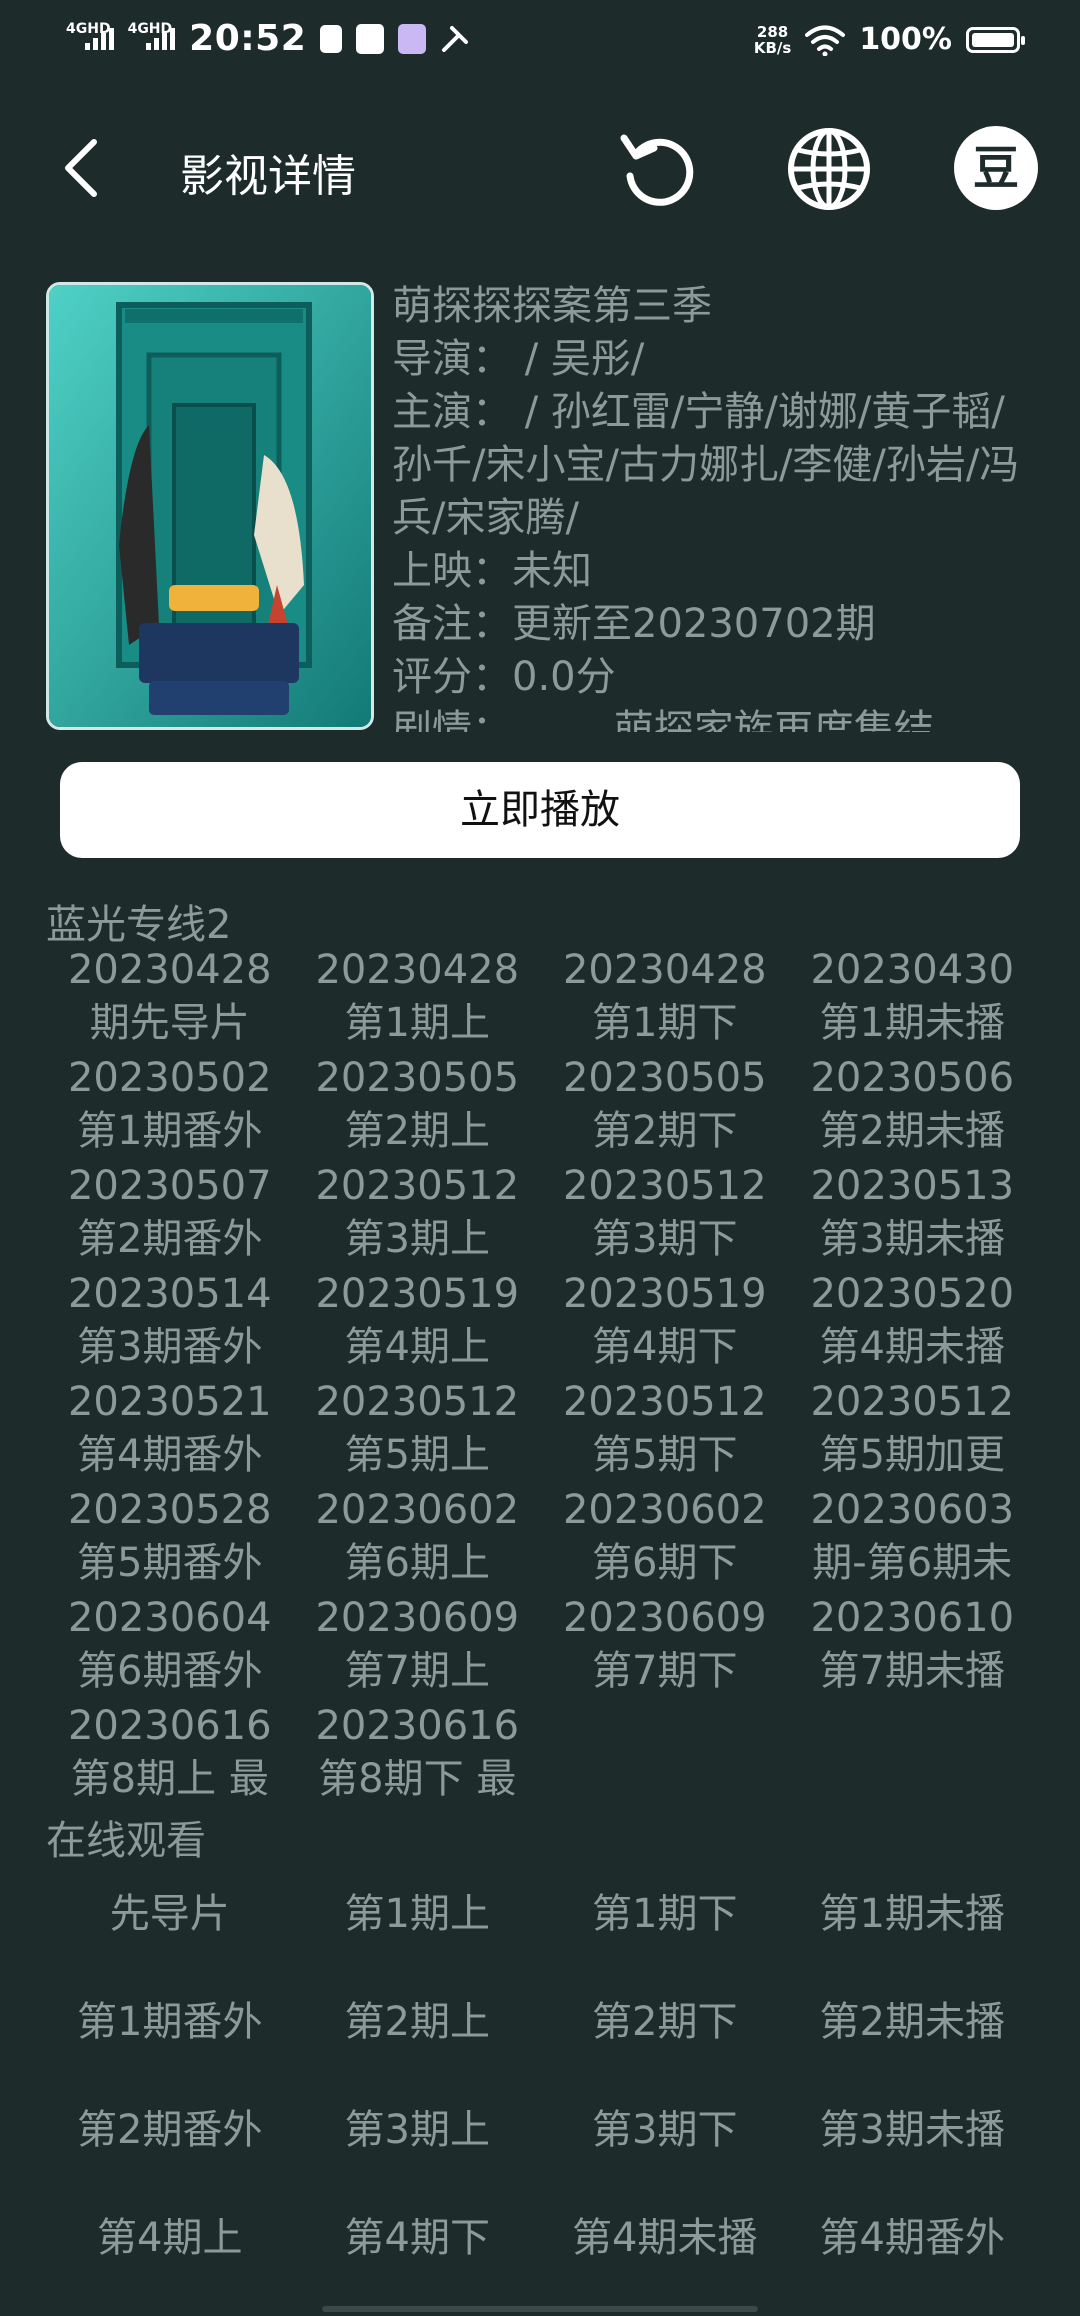  What do you see at coordinates (170, 1106) in the screenshot?
I see `episode-item: 20230502 第1期番外` at bounding box center [170, 1106].